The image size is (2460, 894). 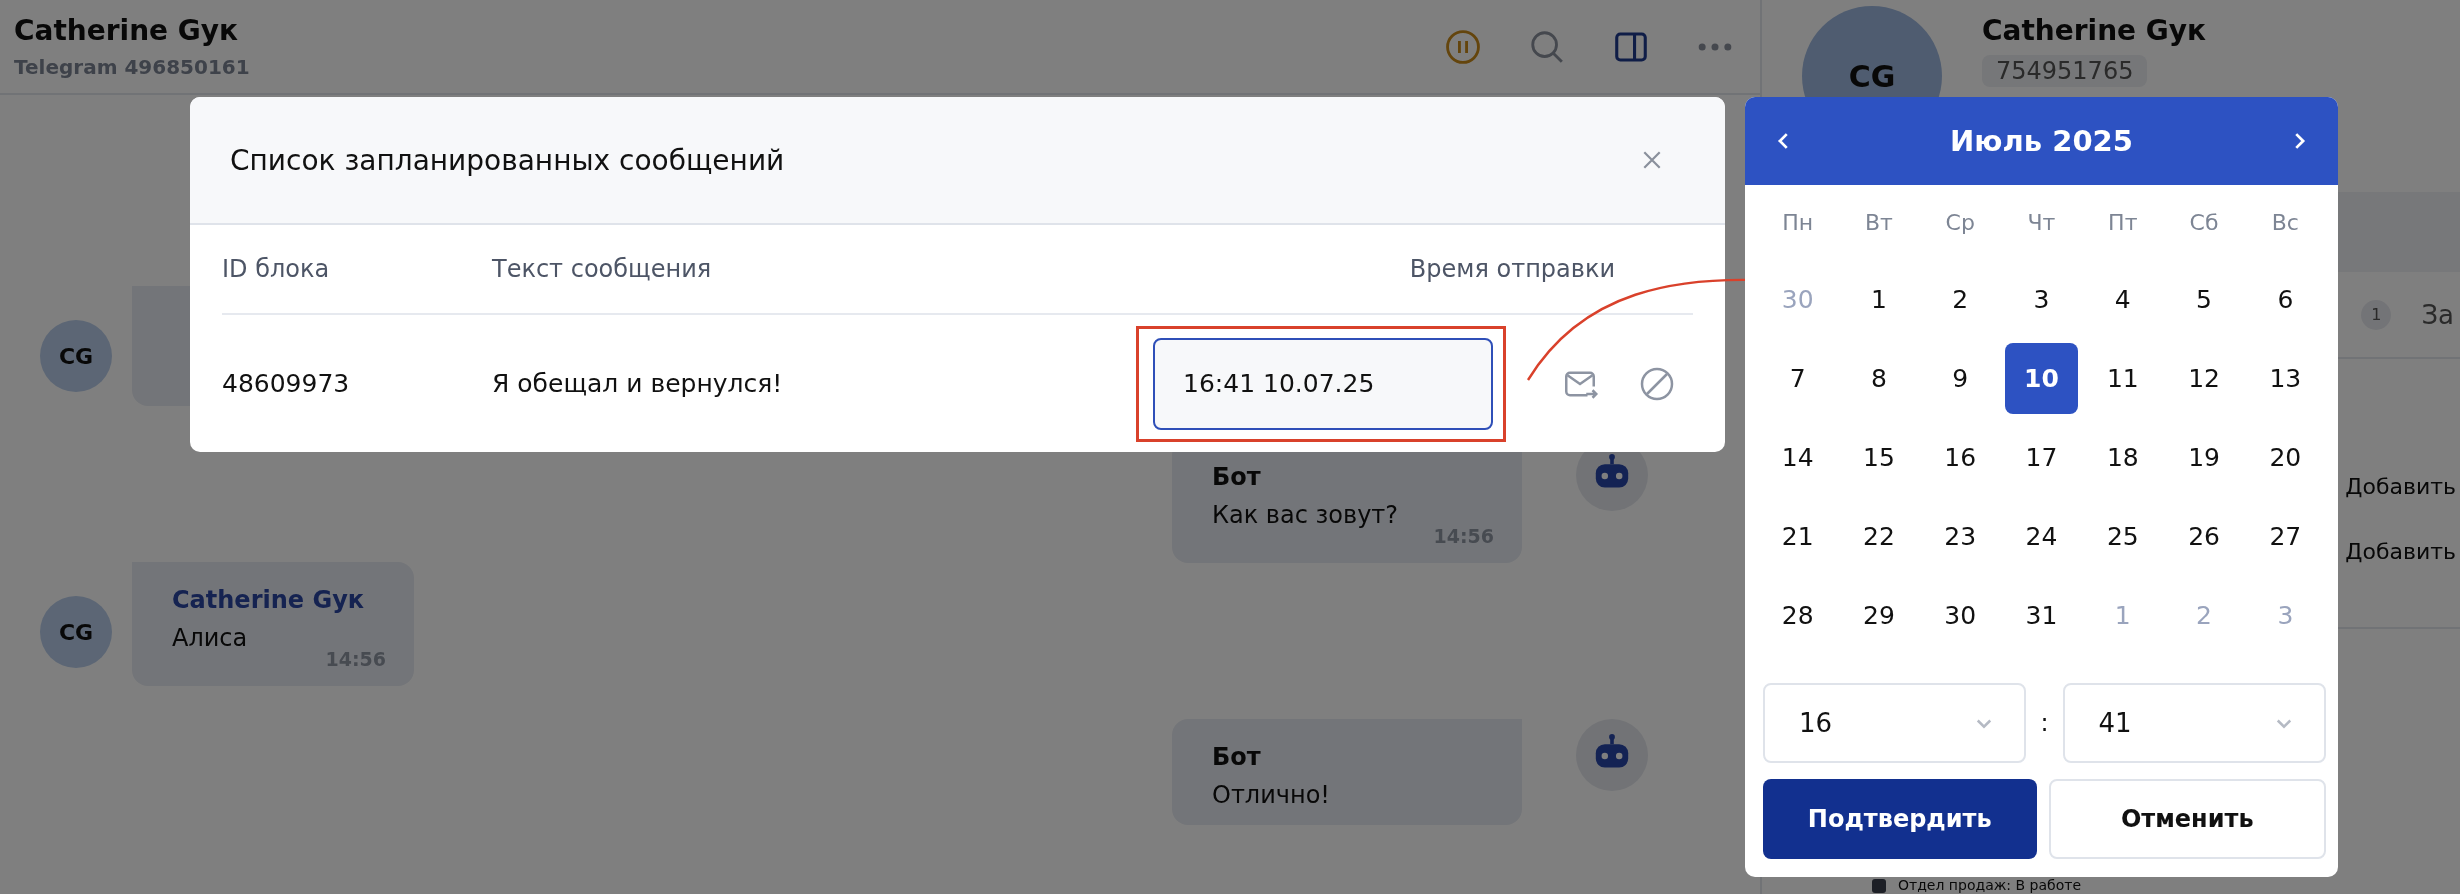 What do you see at coordinates (2041, 457) in the screenshot?
I see `calendar-day: 17` at bounding box center [2041, 457].